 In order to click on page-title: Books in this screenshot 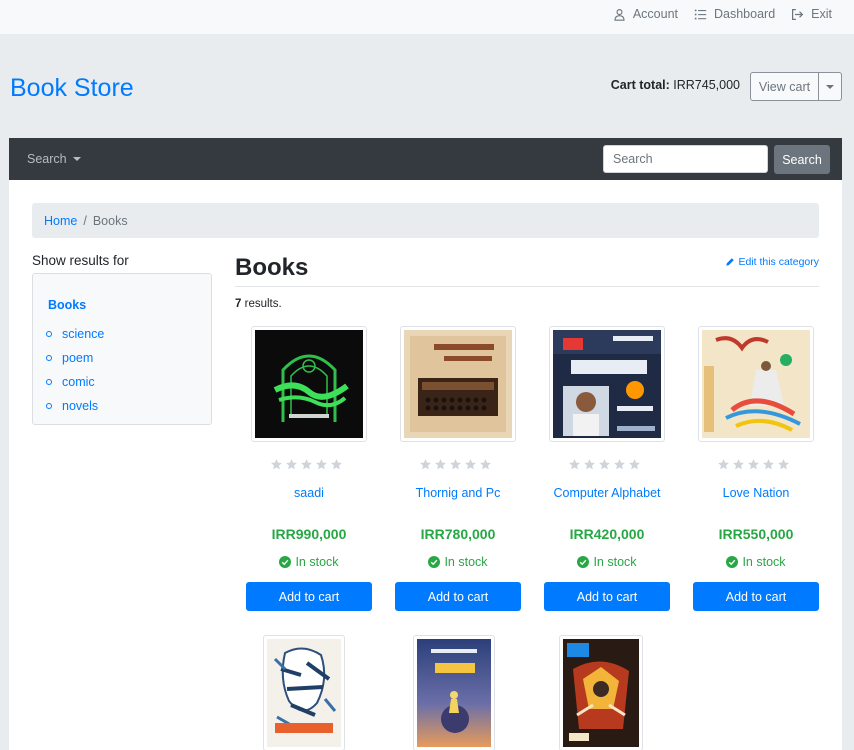, I will do `click(272, 267)`.